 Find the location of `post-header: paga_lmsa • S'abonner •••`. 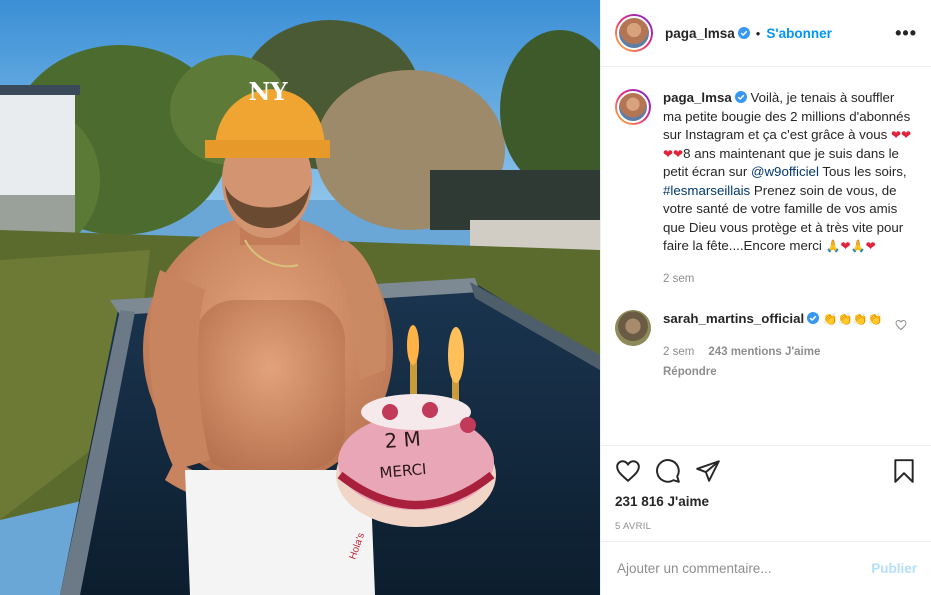

post-header: paga_lmsa • S'abonner ••• is located at coordinates (766, 33).